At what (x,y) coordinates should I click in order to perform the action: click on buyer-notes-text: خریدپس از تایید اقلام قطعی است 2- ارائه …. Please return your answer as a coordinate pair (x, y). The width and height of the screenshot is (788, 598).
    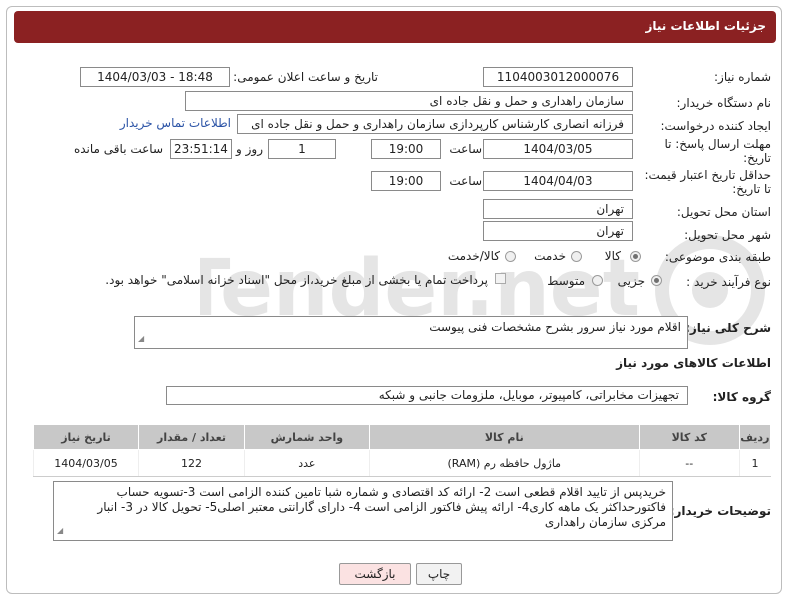
    Looking at the image, I should click on (381, 507).